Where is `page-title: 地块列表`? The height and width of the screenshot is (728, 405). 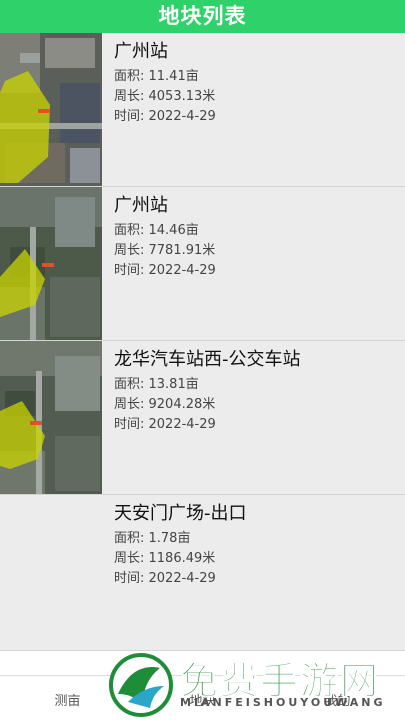 page-title: 地块列表 is located at coordinates (202, 16).